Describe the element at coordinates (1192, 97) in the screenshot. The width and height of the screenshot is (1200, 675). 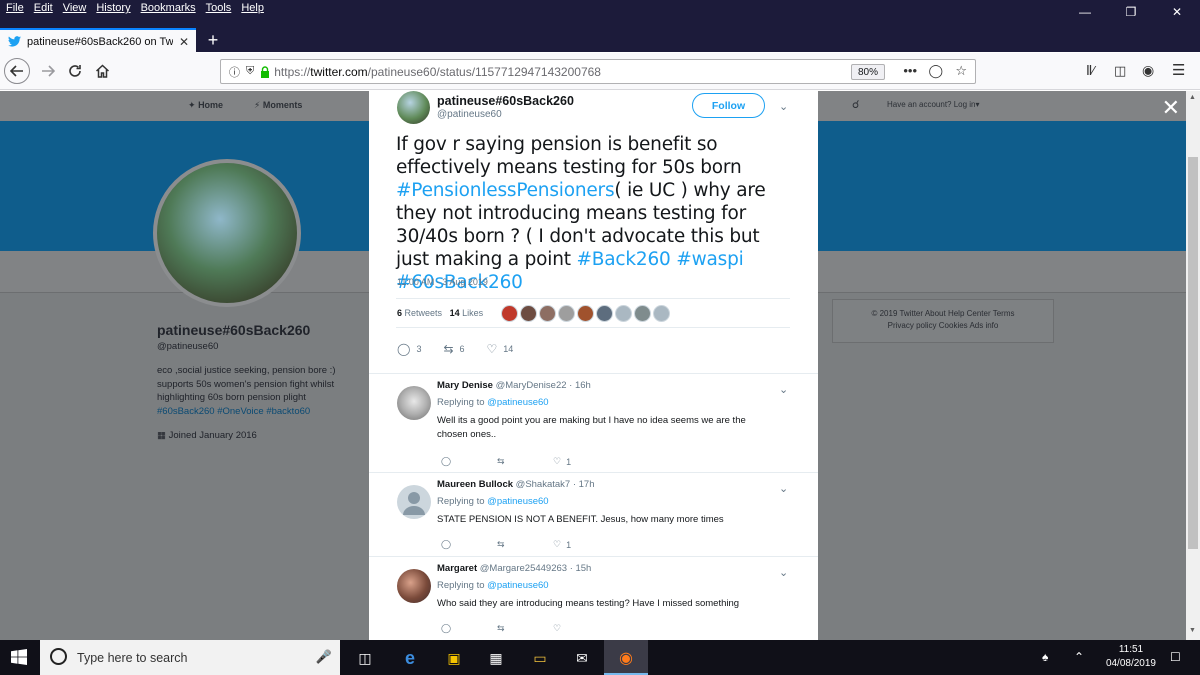
I see `scroll-up-icon: ▲` at that location.